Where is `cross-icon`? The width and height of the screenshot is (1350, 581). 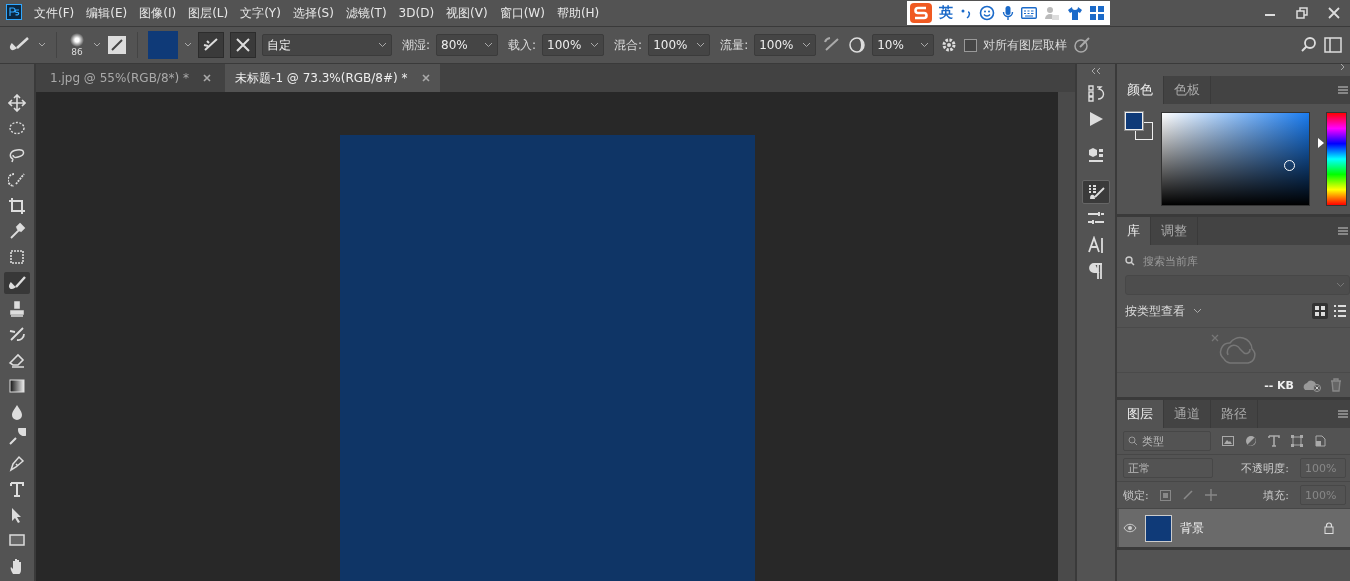
cross-icon is located at coordinates (243, 45).